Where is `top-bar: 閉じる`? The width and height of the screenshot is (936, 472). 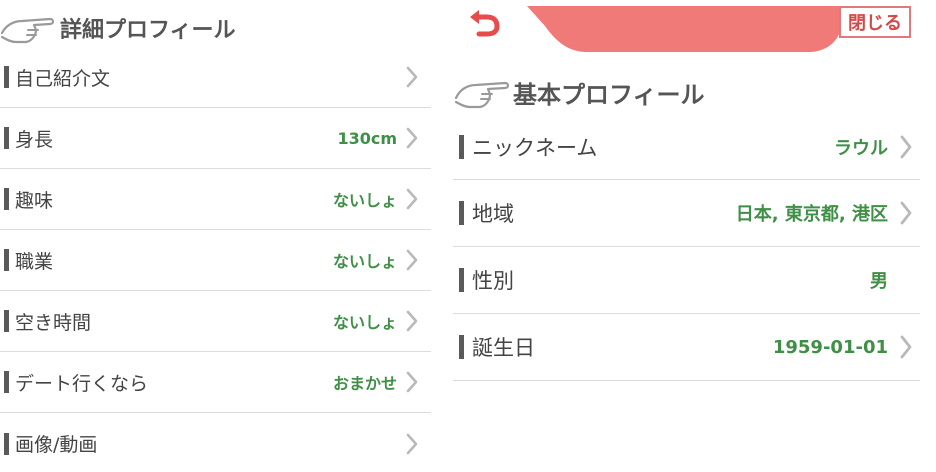
top-bar: 閉じる is located at coordinates (694, 28).